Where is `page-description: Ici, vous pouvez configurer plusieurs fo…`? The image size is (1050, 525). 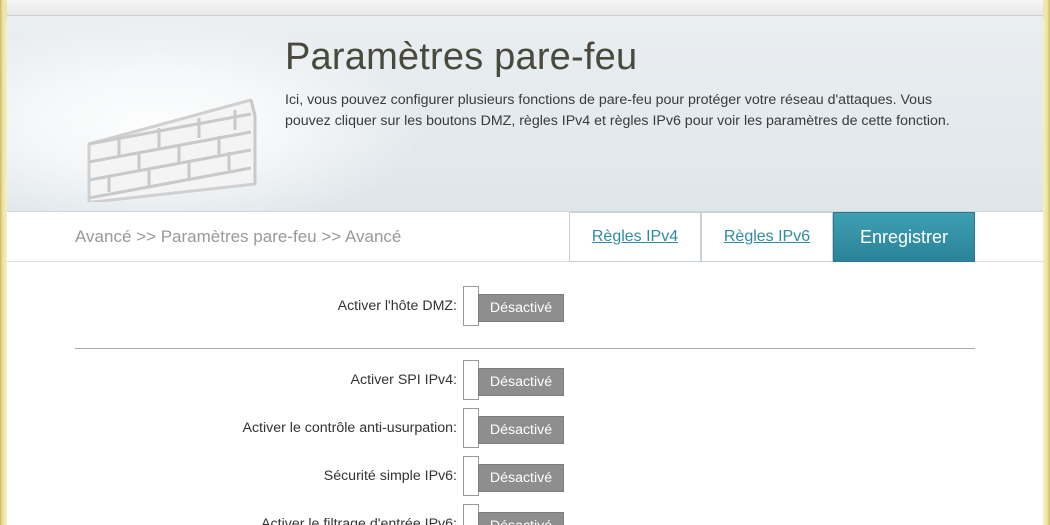 page-description: Ici, vous pouvez configurer plusieurs fo… is located at coordinates (617, 110).